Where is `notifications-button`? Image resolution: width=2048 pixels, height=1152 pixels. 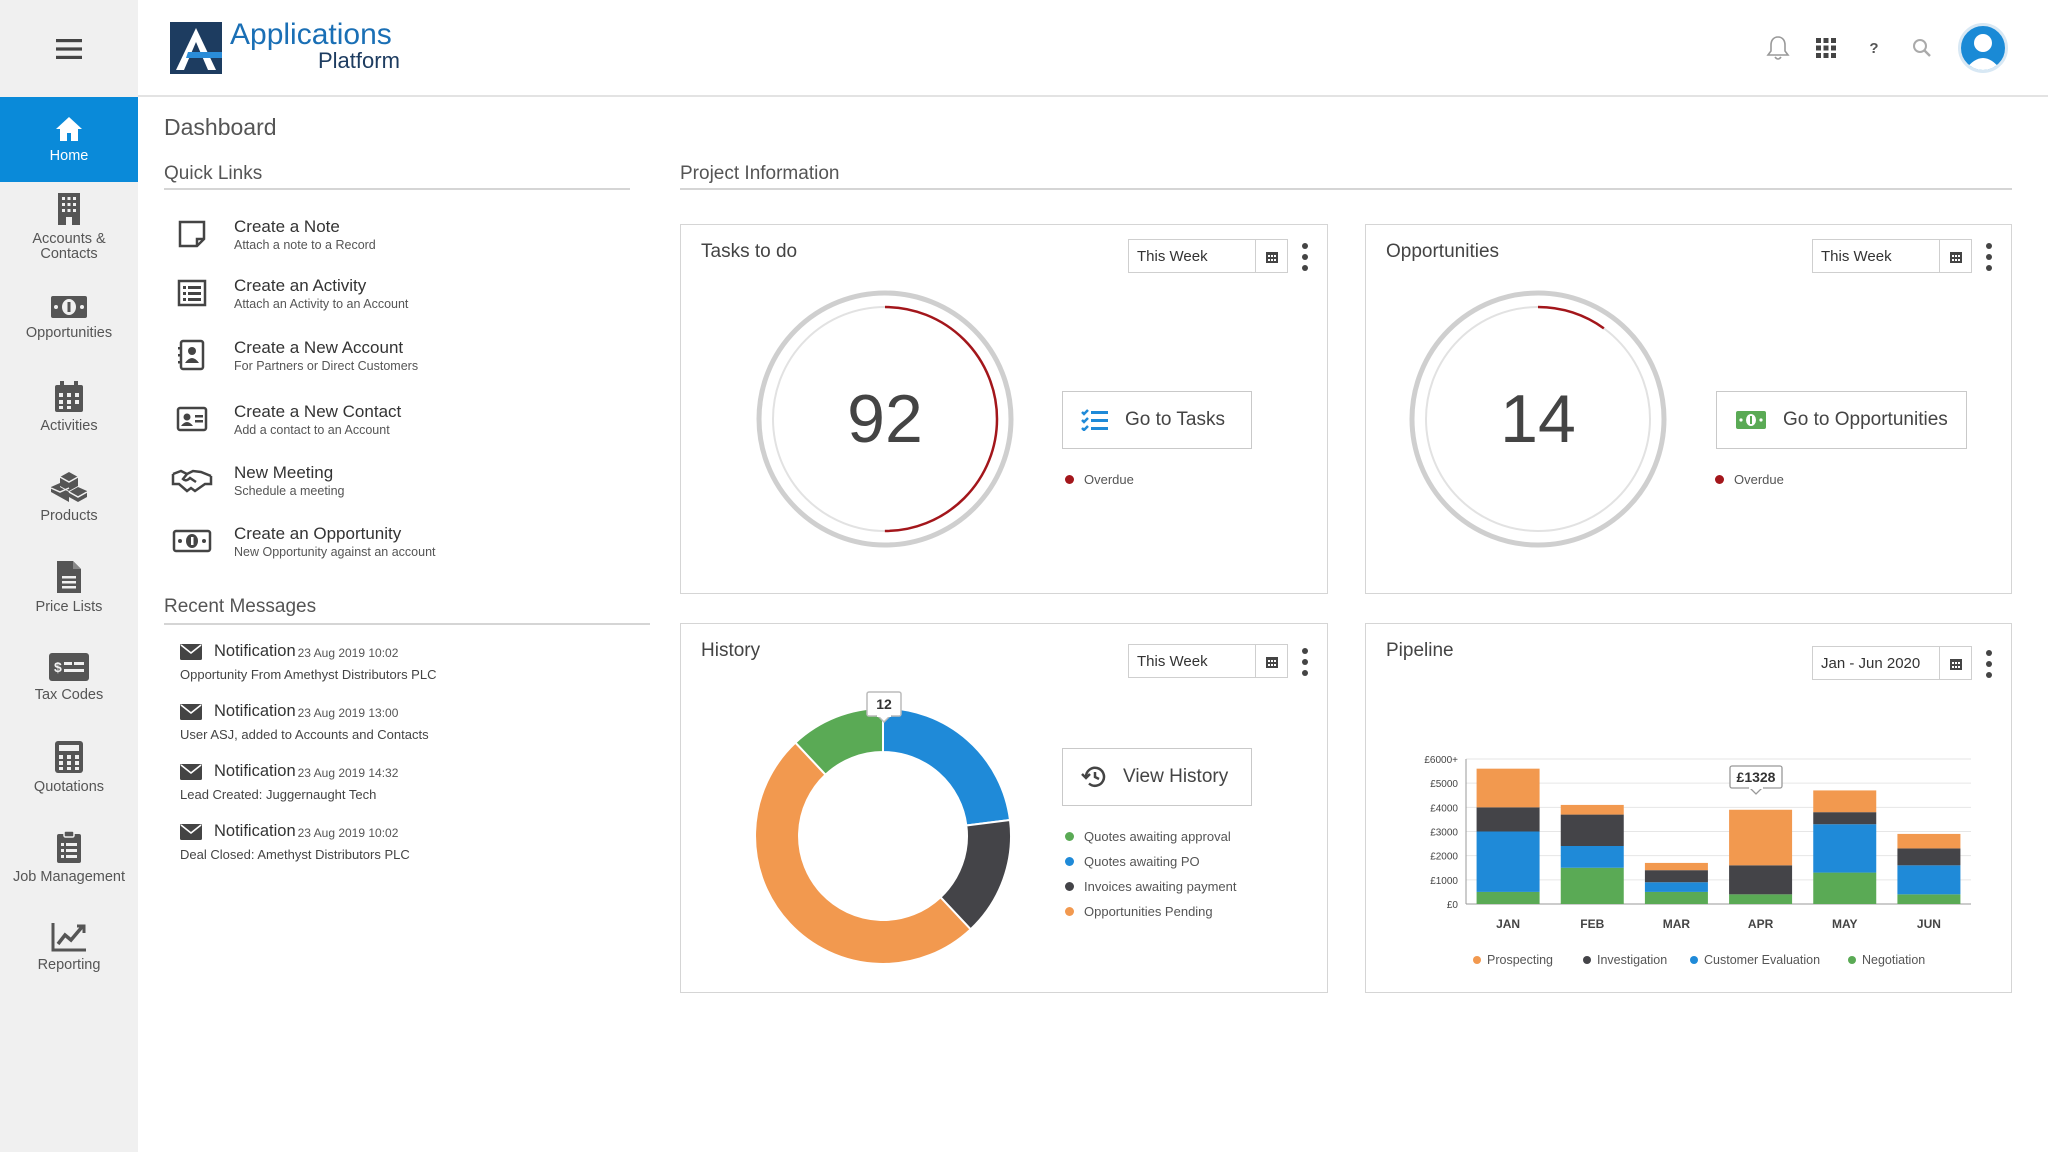 notifications-button is located at coordinates (1778, 48).